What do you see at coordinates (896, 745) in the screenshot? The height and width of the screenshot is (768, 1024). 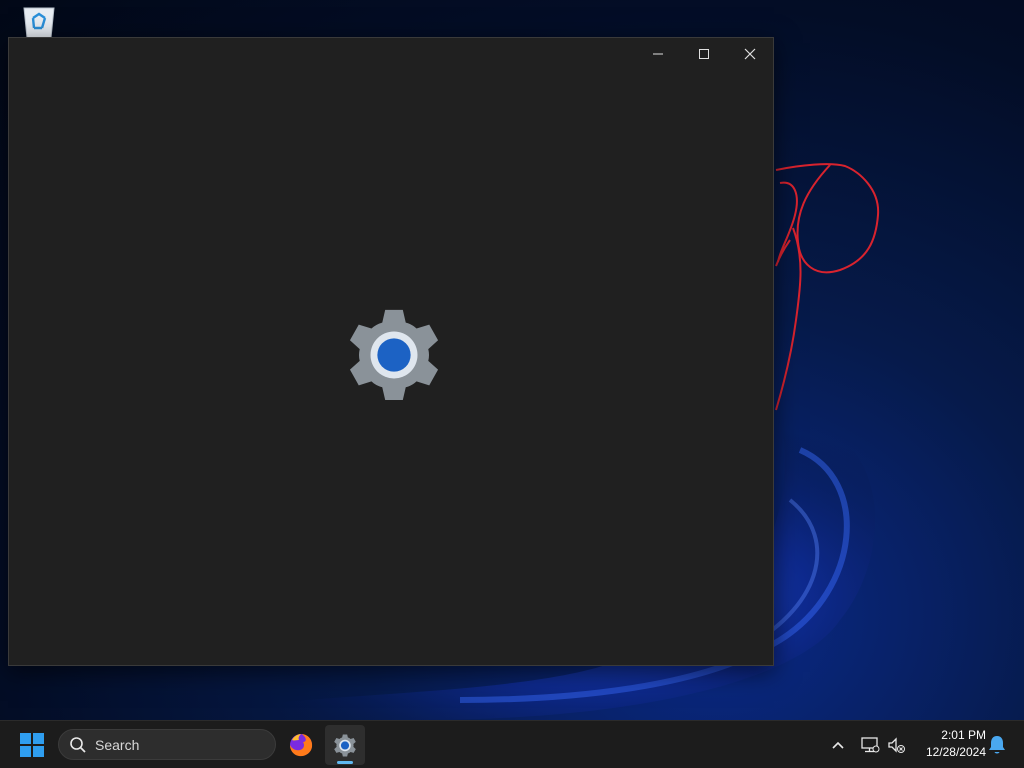 I see `volume-muted-icon` at bounding box center [896, 745].